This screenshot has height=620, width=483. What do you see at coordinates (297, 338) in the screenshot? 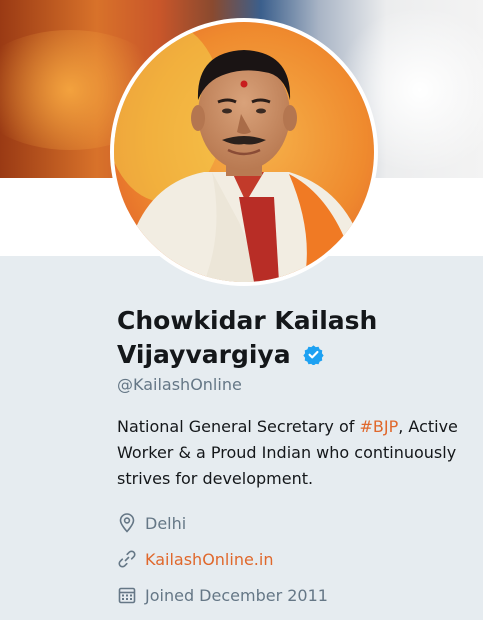
I see `profile-display-name: Chowkidar Kailash Vijayvargiya` at bounding box center [297, 338].